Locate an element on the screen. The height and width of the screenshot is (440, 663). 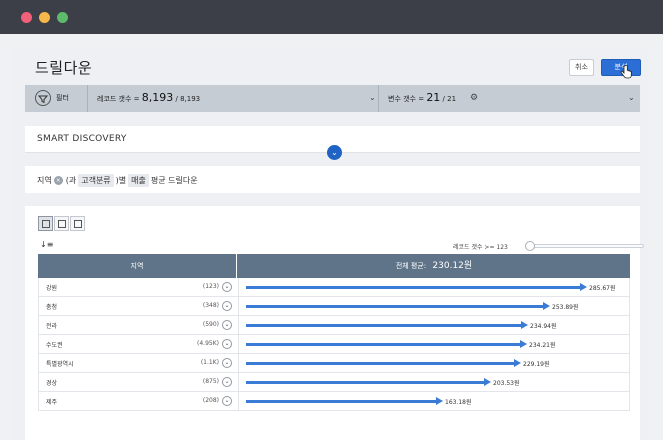
value-label: 229.19원 is located at coordinates (536, 364).